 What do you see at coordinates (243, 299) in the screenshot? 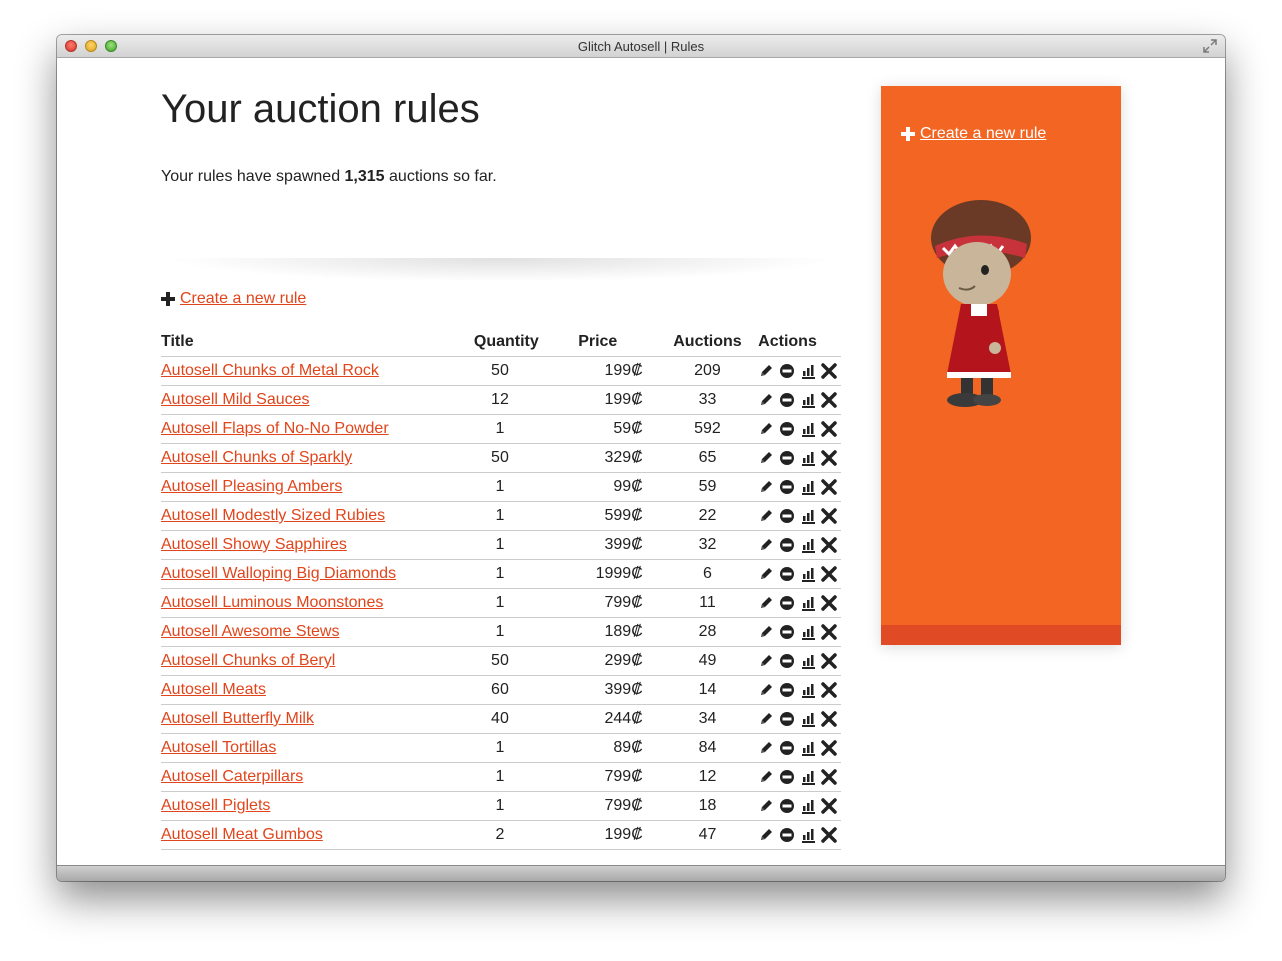
I see `create-rule-link: Create a new rule` at bounding box center [243, 299].